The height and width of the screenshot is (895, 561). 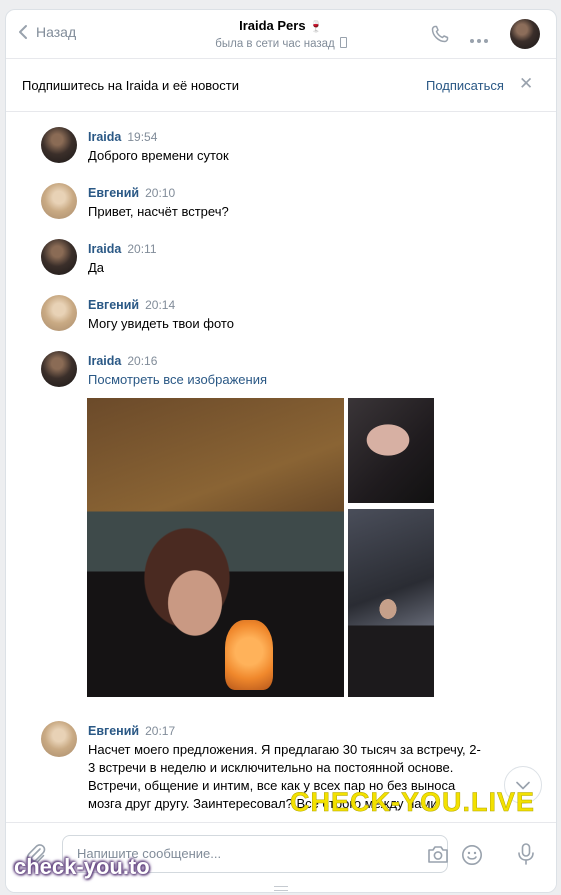 What do you see at coordinates (438, 854) in the screenshot?
I see `camera-icon` at bounding box center [438, 854].